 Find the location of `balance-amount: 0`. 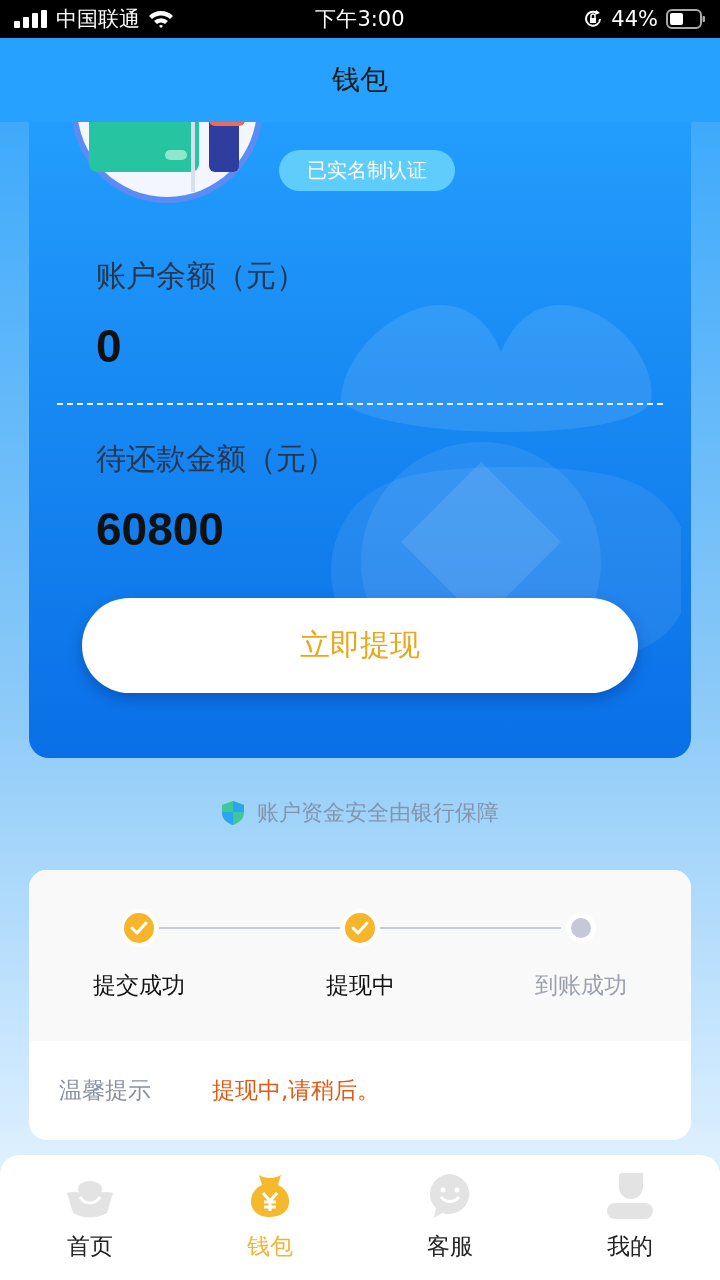

balance-amount: 0 is located at coordinates (109, 346).